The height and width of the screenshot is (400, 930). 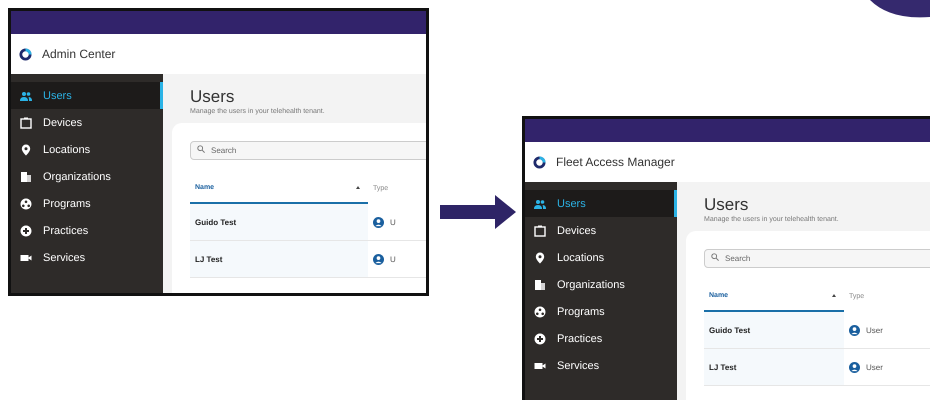 I want to click on arrow-icon, so click(x=478, y=212).